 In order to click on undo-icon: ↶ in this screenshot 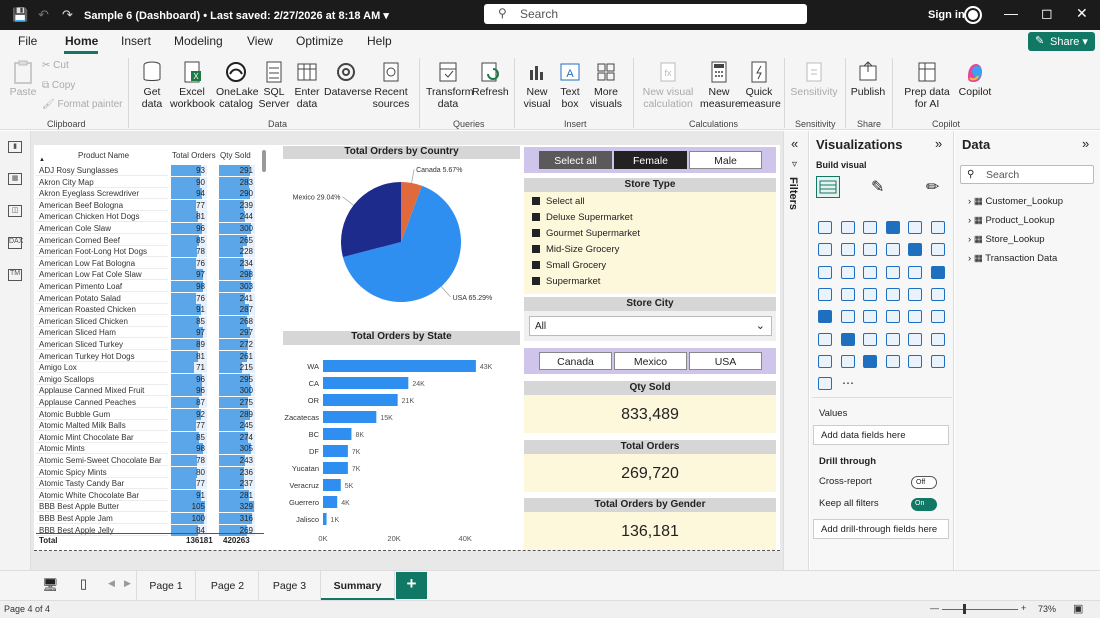, I will do `click(43, 15)`.